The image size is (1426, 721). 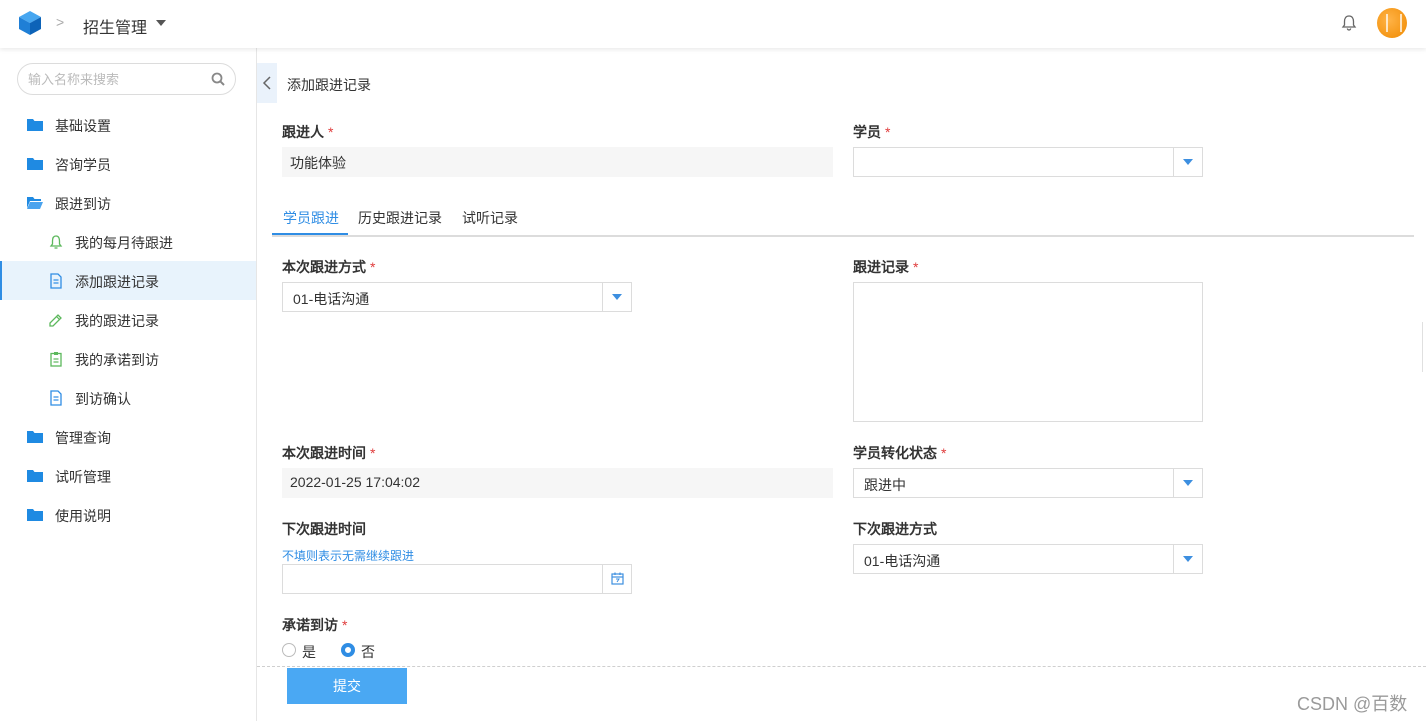 What do you see at coordinates (128, 202) in the screenshot?
I see `sidebar-item-follow-visit: 跟进到访` at bounding box center [128, 202].